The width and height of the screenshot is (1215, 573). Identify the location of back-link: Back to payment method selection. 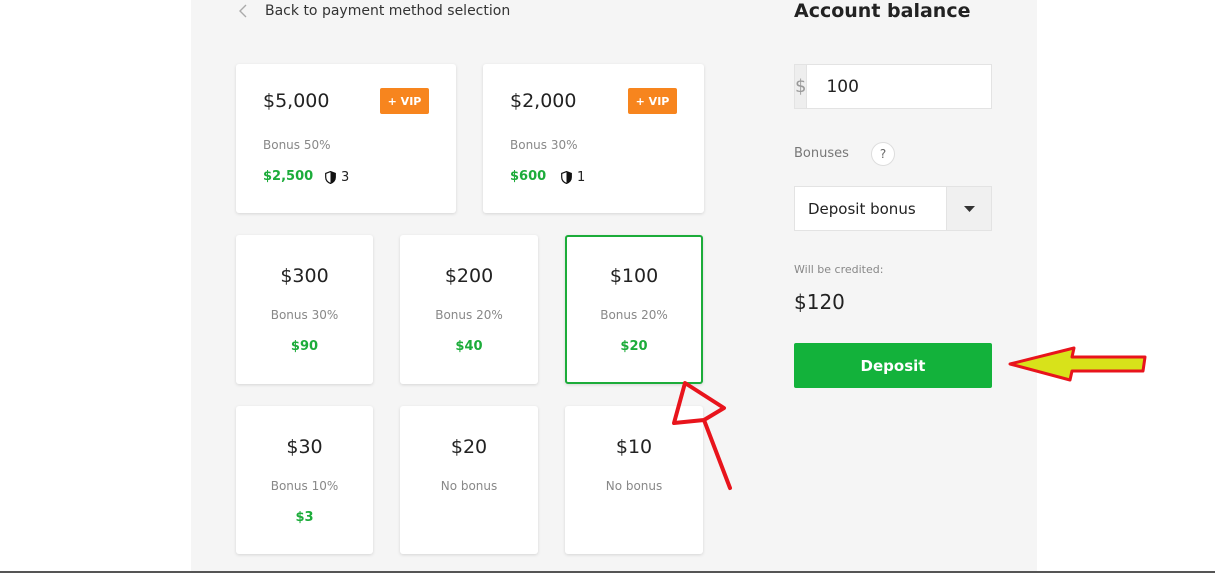
(374, 11).